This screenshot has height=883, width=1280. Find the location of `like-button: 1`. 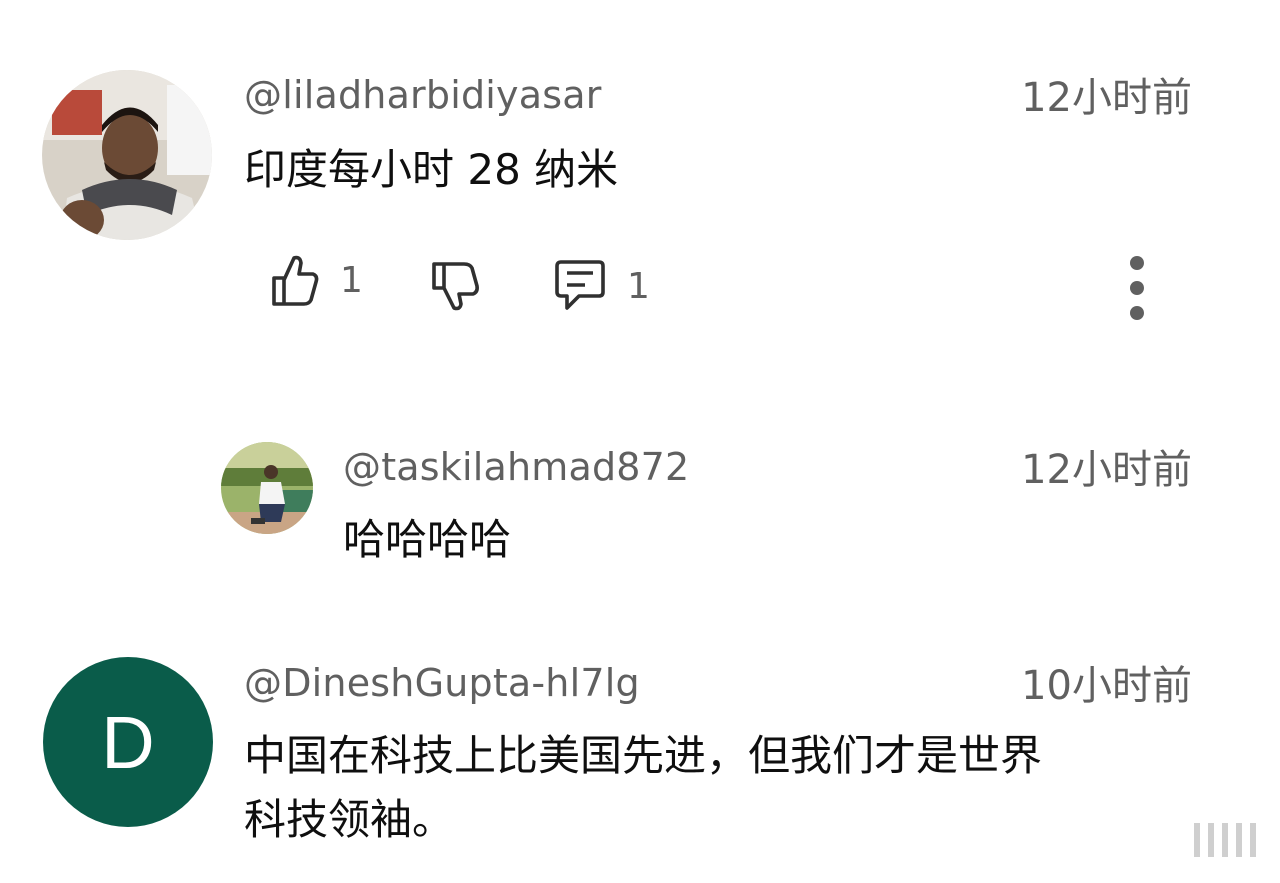

like-button: 1 is located at coordinates (316, 280).